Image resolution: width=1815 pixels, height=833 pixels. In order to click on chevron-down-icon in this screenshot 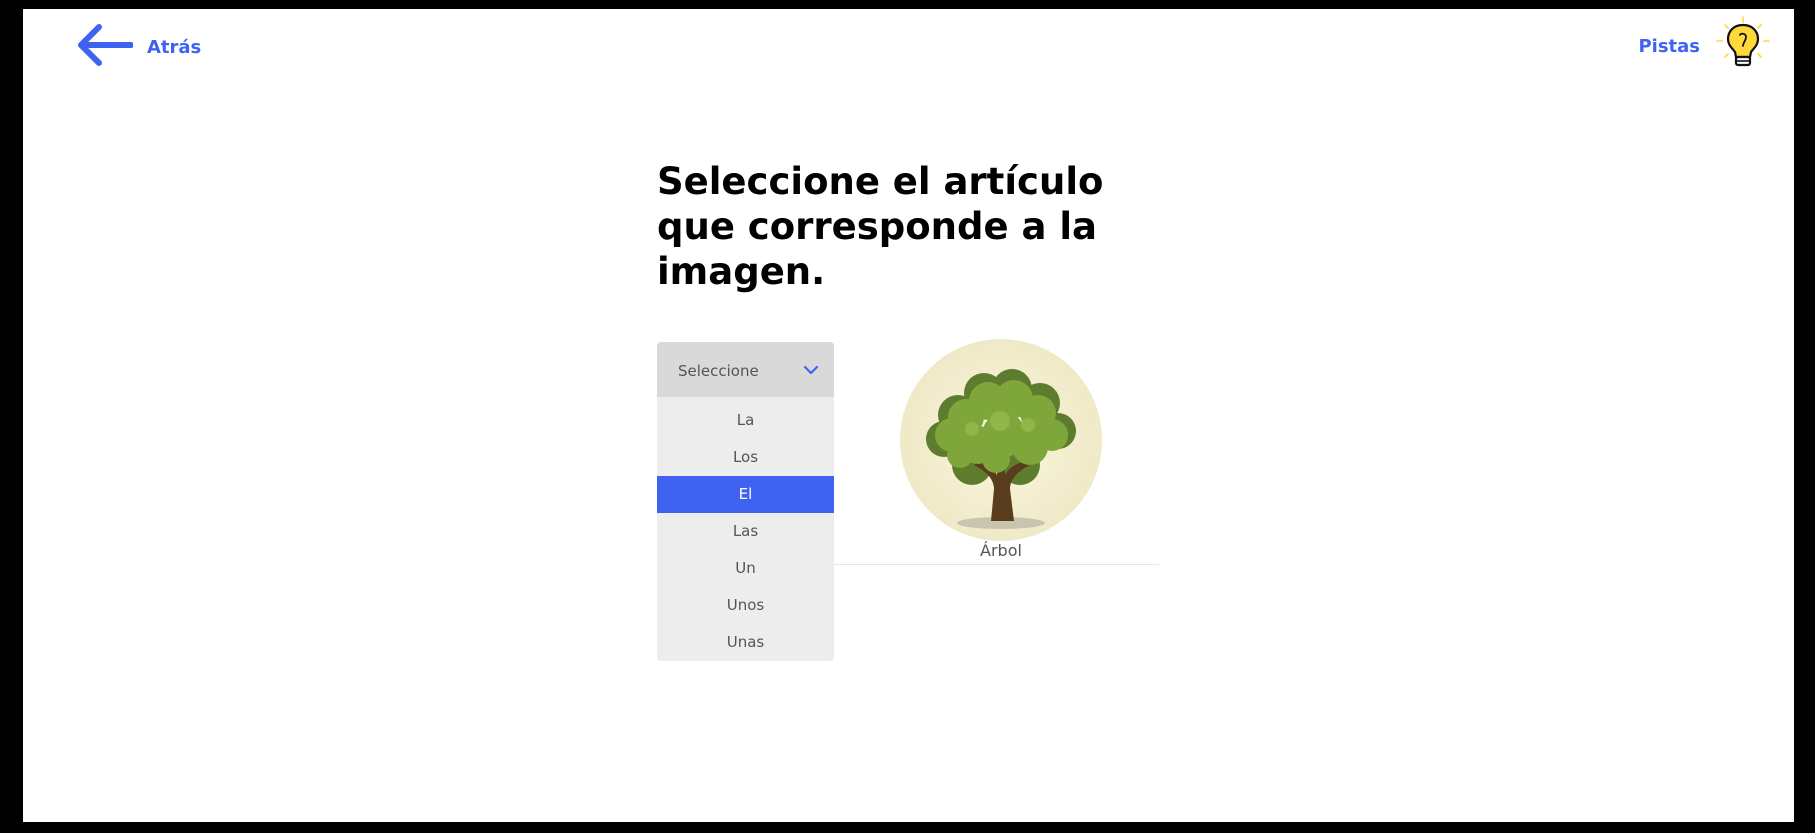, I will do `click(811, 370)`.